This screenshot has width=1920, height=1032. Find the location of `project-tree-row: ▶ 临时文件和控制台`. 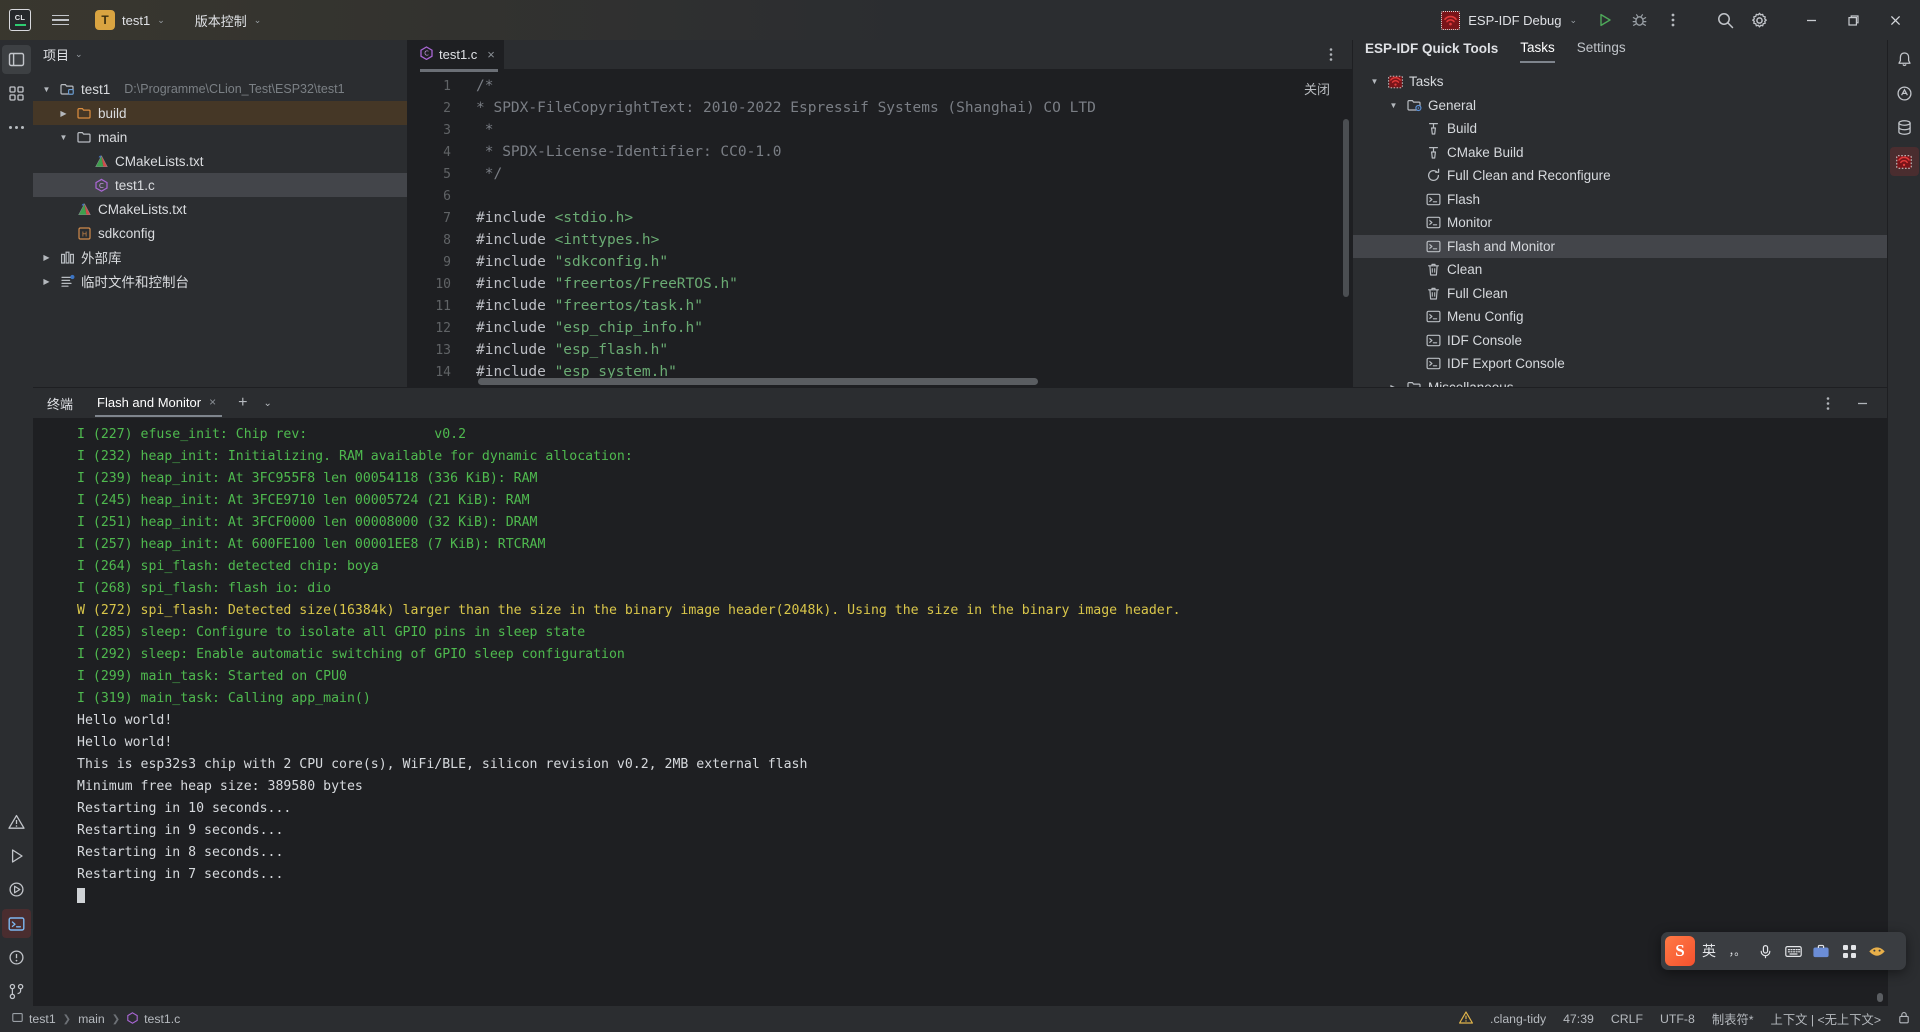

project-tree-row: ▶ 临时文件和控制台 is located at coordinates (220, 281).